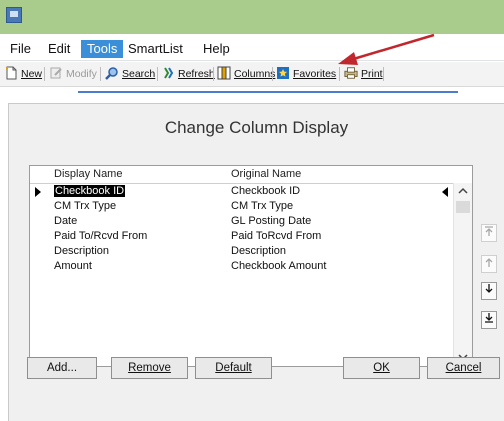  Describe the element at coordinates (155, 49) in the screenshot. I see `menu-smartlist: SmartList` at that location.